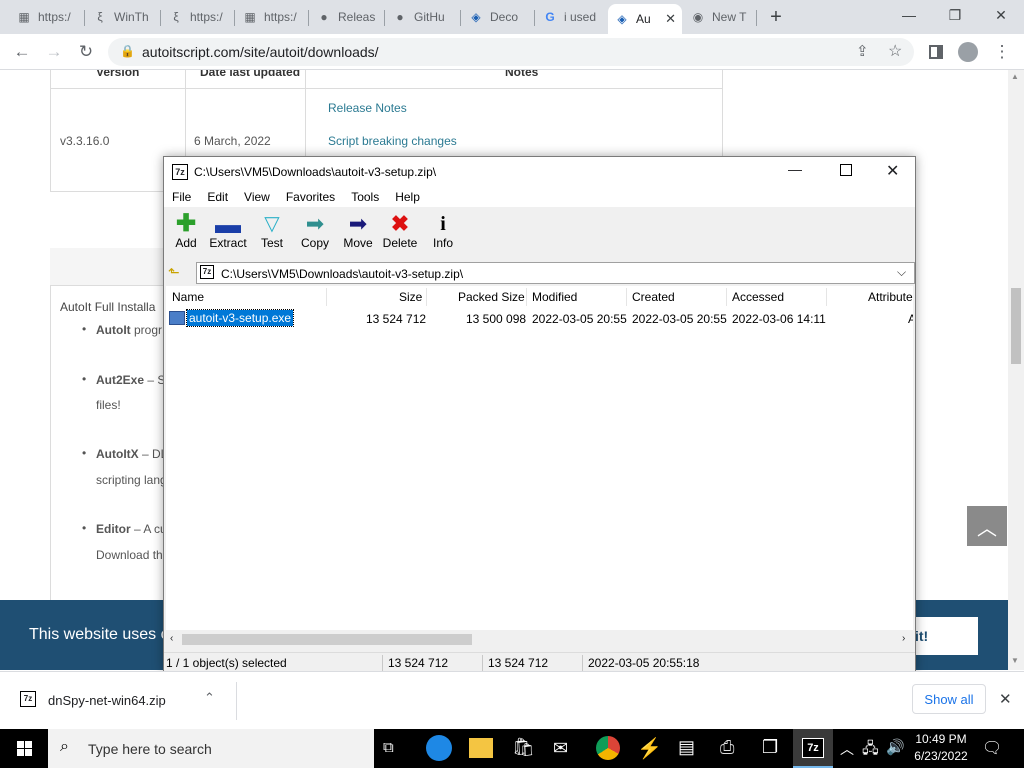  Describe the element at coordinates (795, 169) in the screenshot. I see `sevenzip-minimize-button: —` at that location.